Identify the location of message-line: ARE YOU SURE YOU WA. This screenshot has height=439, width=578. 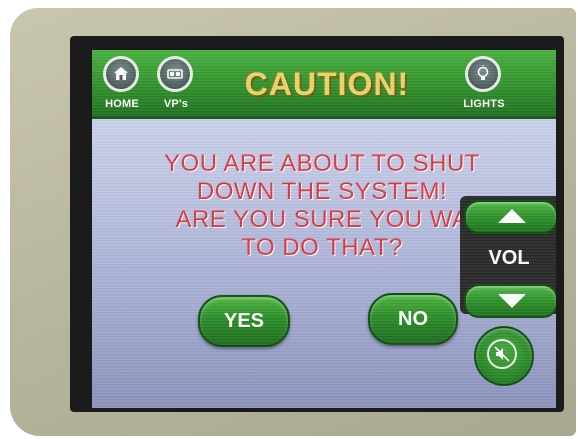
(322, 219).